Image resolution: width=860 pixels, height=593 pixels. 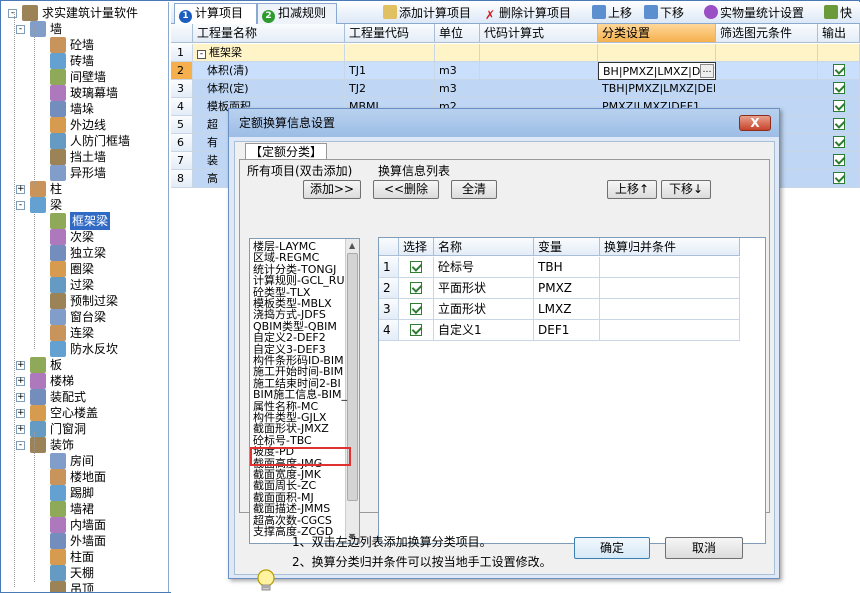 What do you see at coordinates (352, 245) in the screenshot?
I see `scroll-up-icon: ▲` at bounding box center [352, 245].